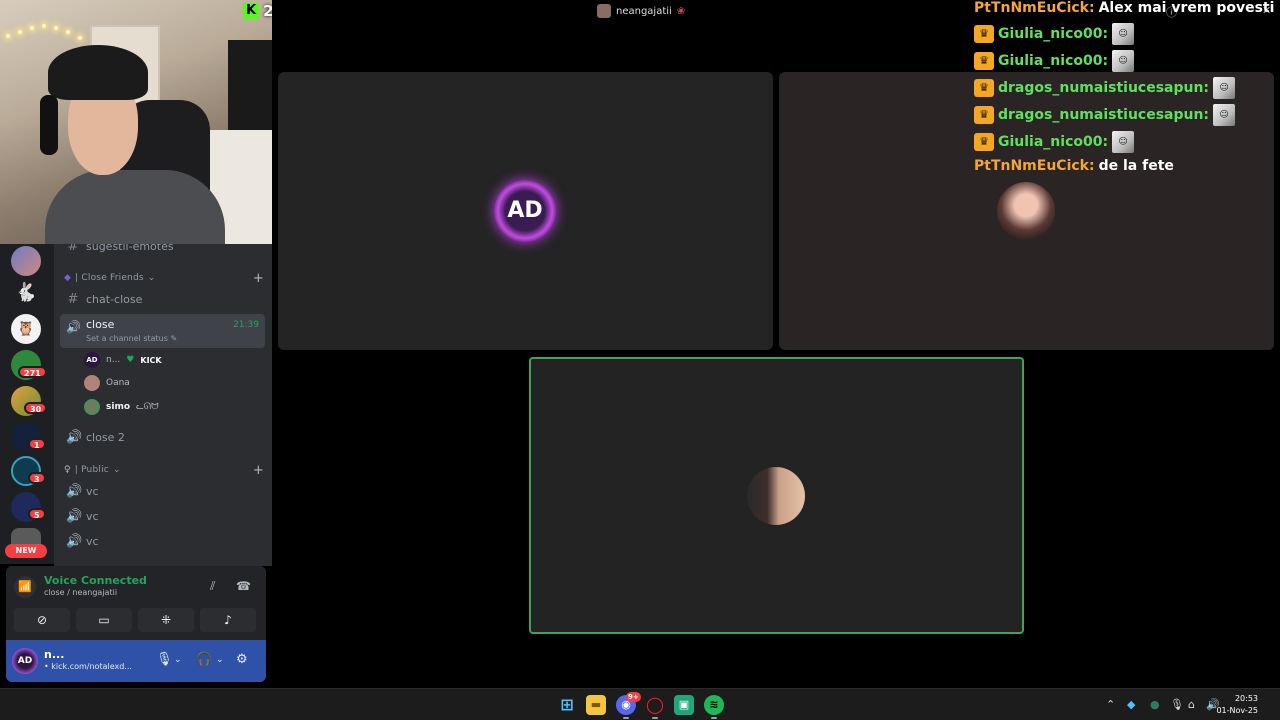 The image size is (1280, 720). Describe the element at coordinates (228, 620) in the screenshot. I see `soundboard-button: ♪` at that location.